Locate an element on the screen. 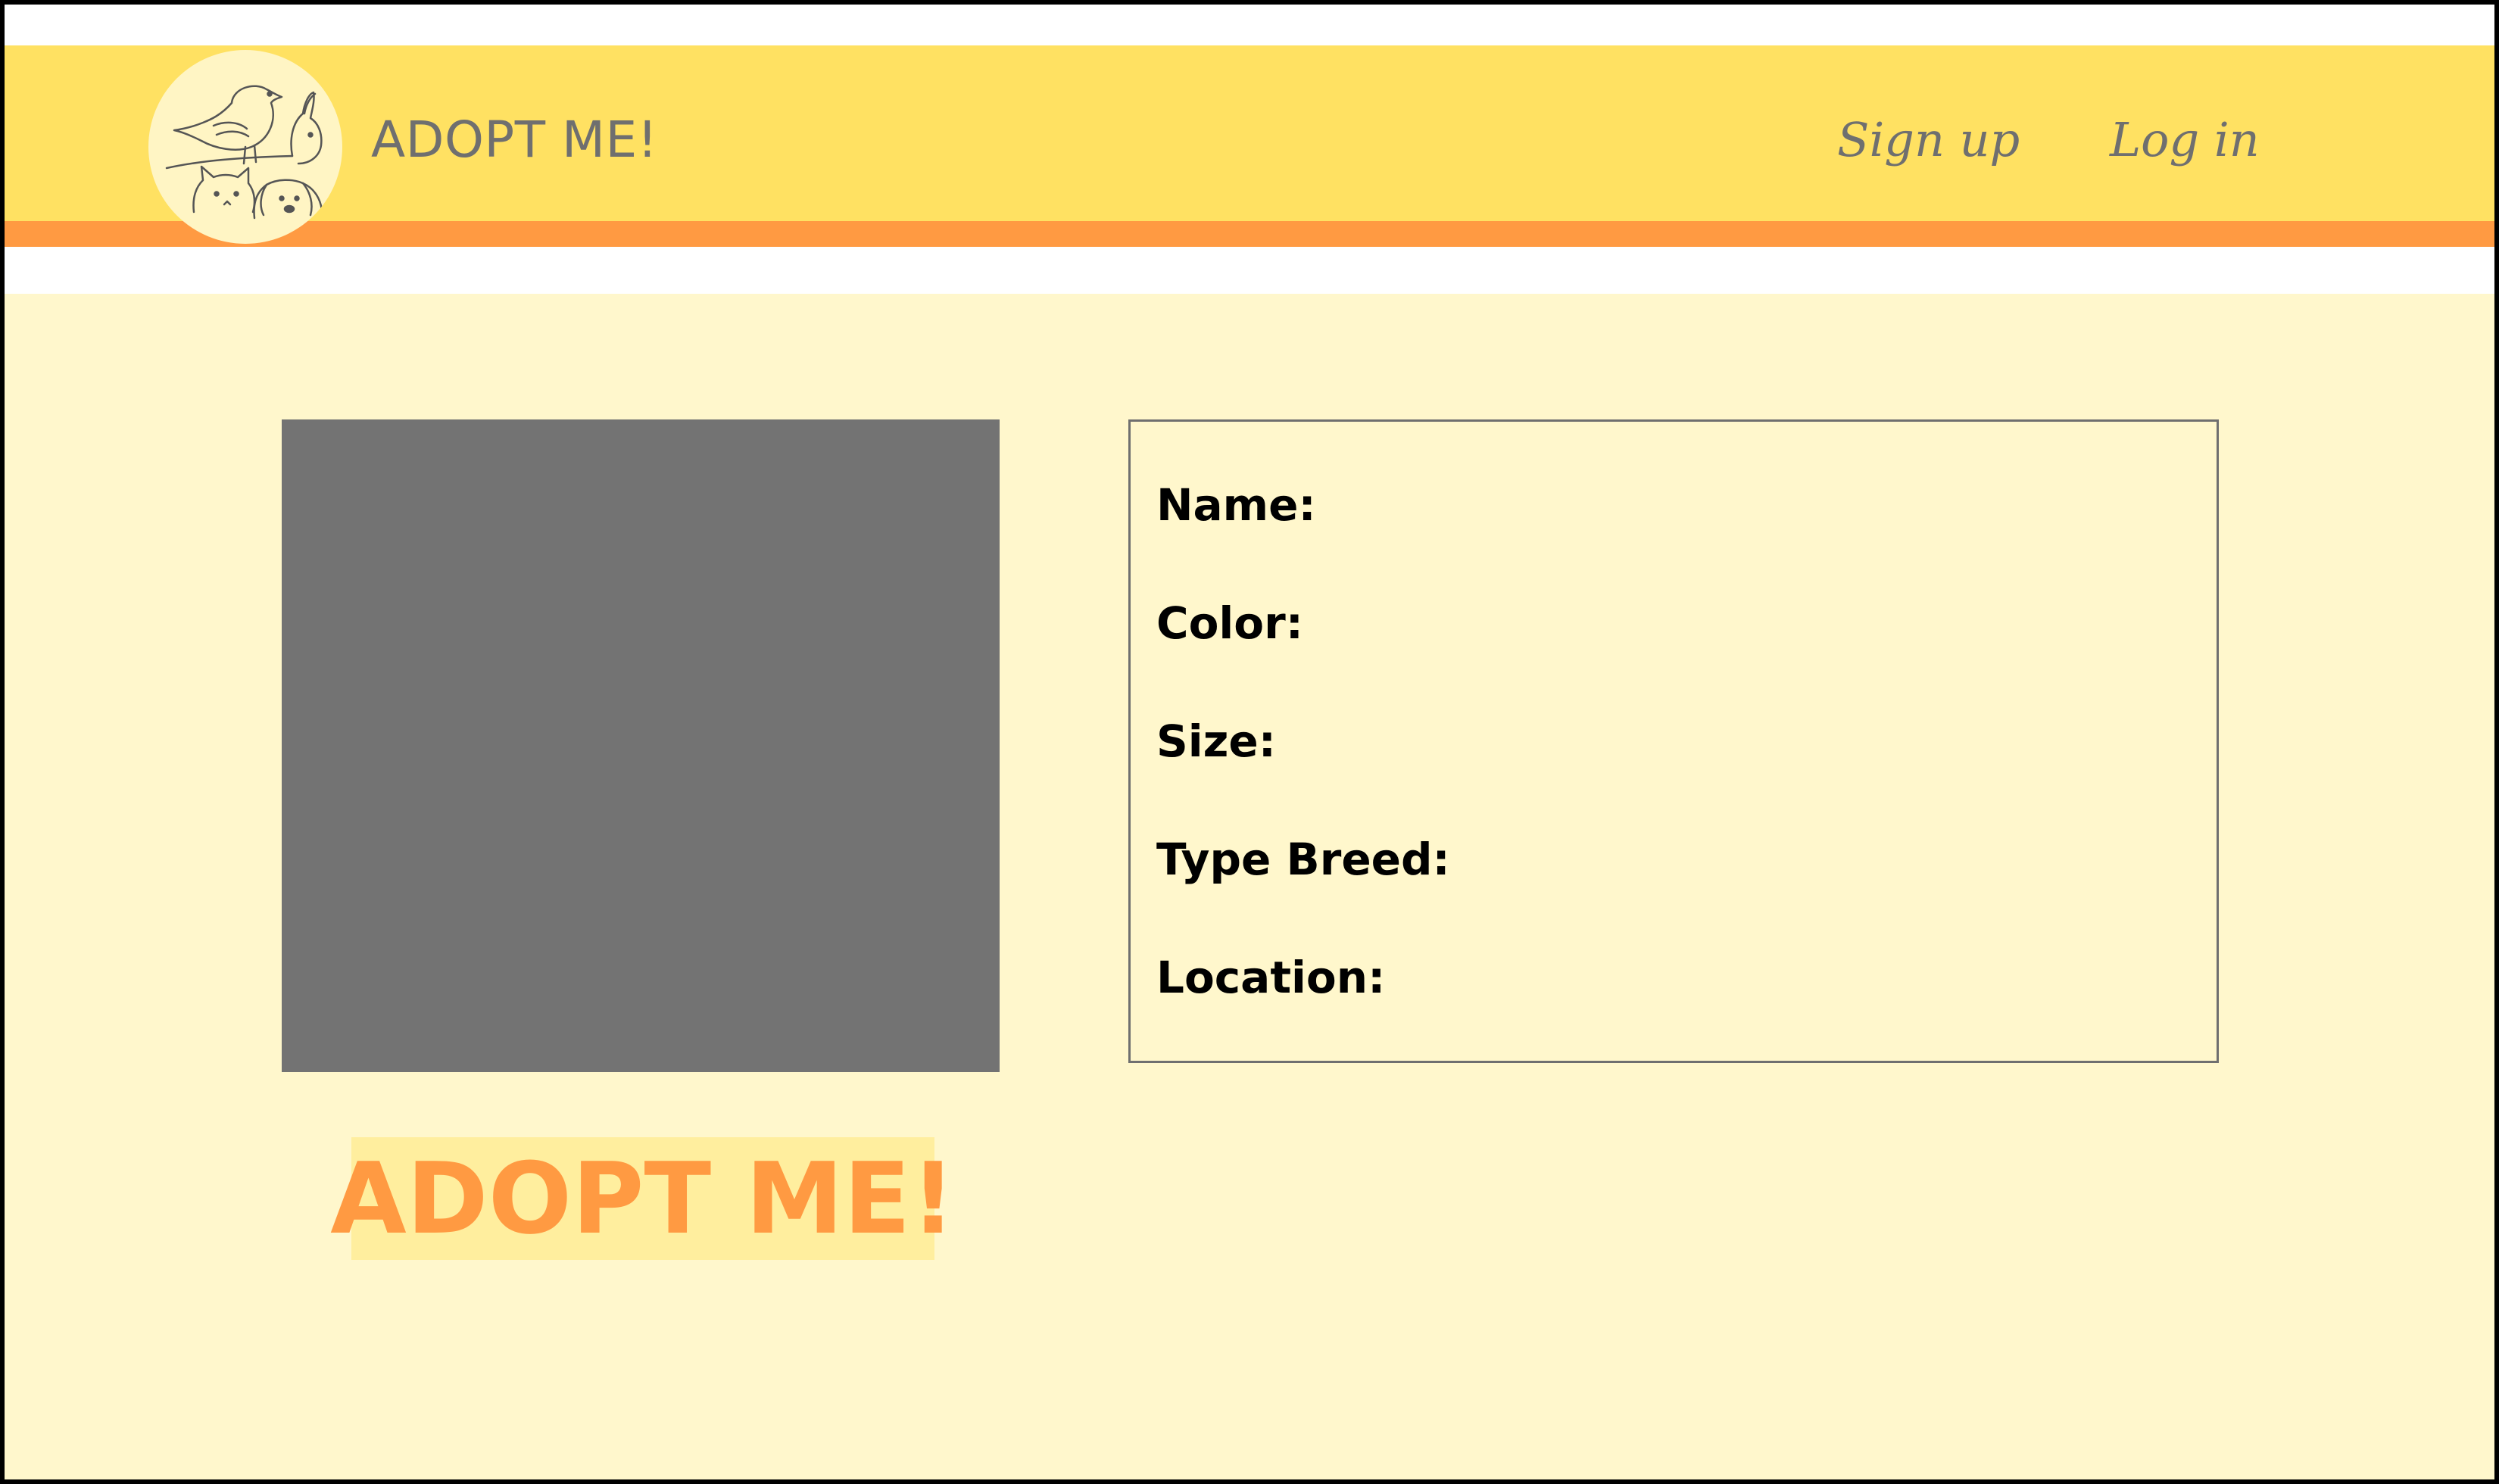 This screenshot has width=2499, height=1484. name-label: Name: is located at coordinates (1236, 505).